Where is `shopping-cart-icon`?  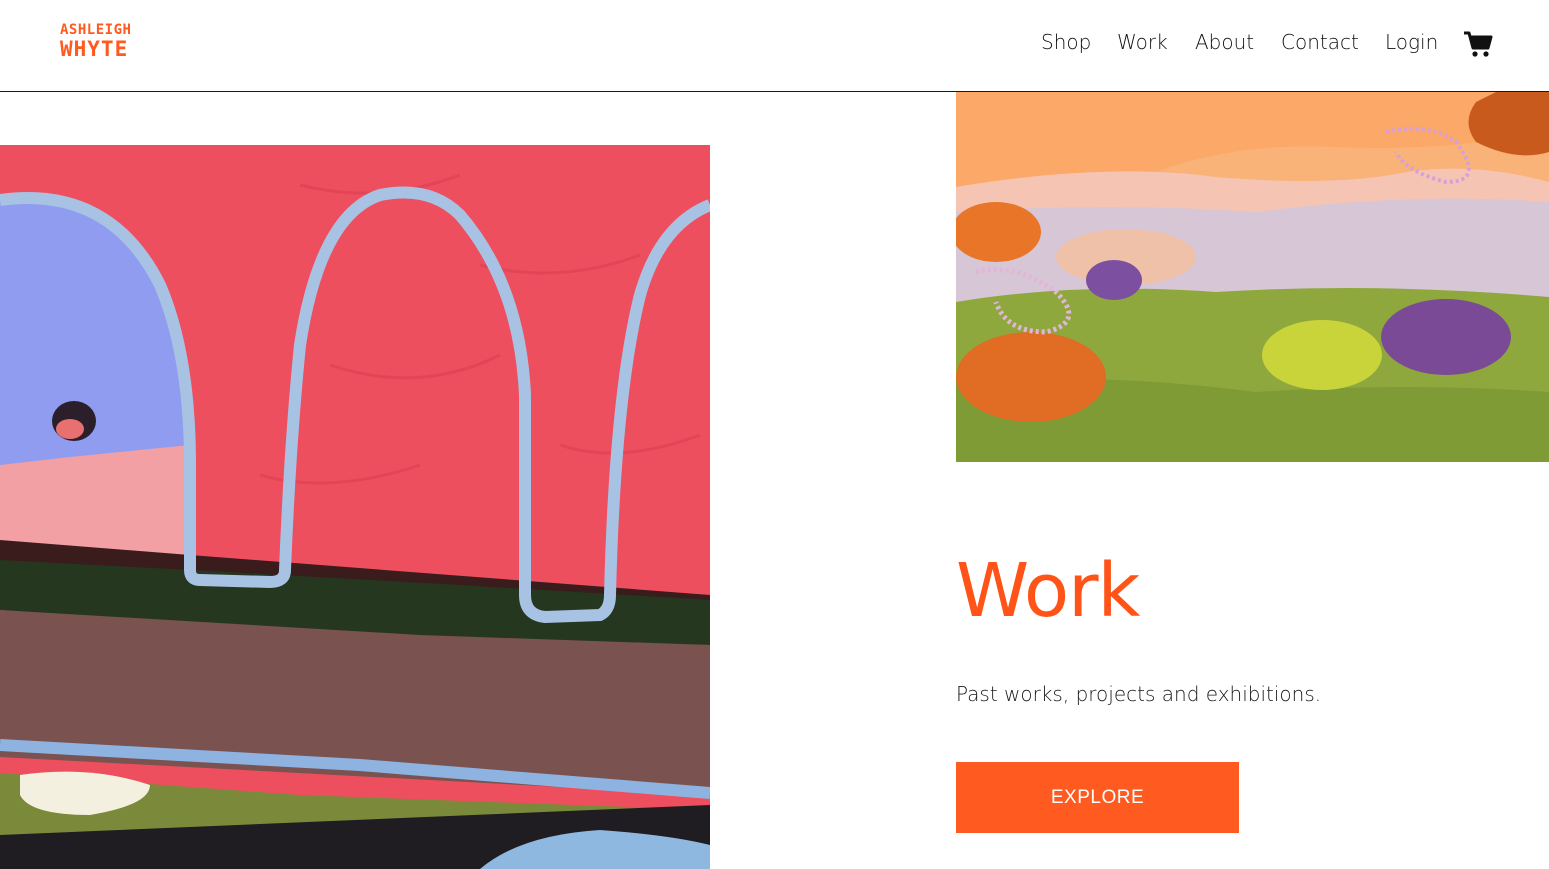
shopping-cart-icon is located at coordinates (1478, 44).